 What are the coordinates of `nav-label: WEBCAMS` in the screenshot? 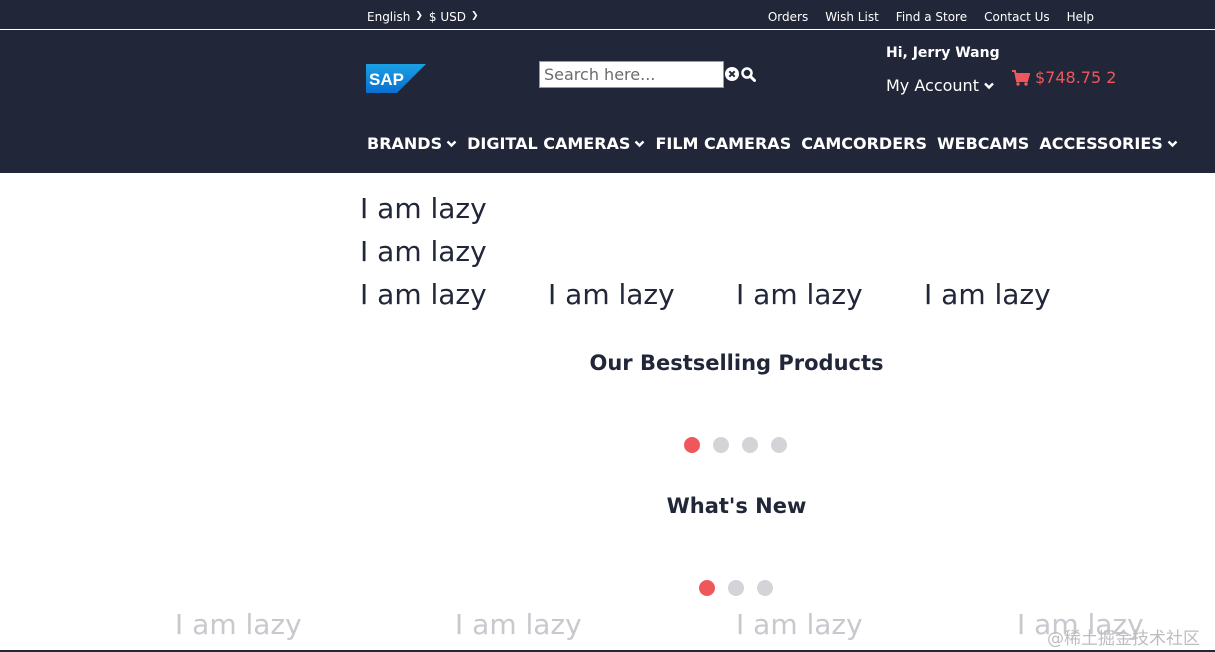 It's located at (983, 143).